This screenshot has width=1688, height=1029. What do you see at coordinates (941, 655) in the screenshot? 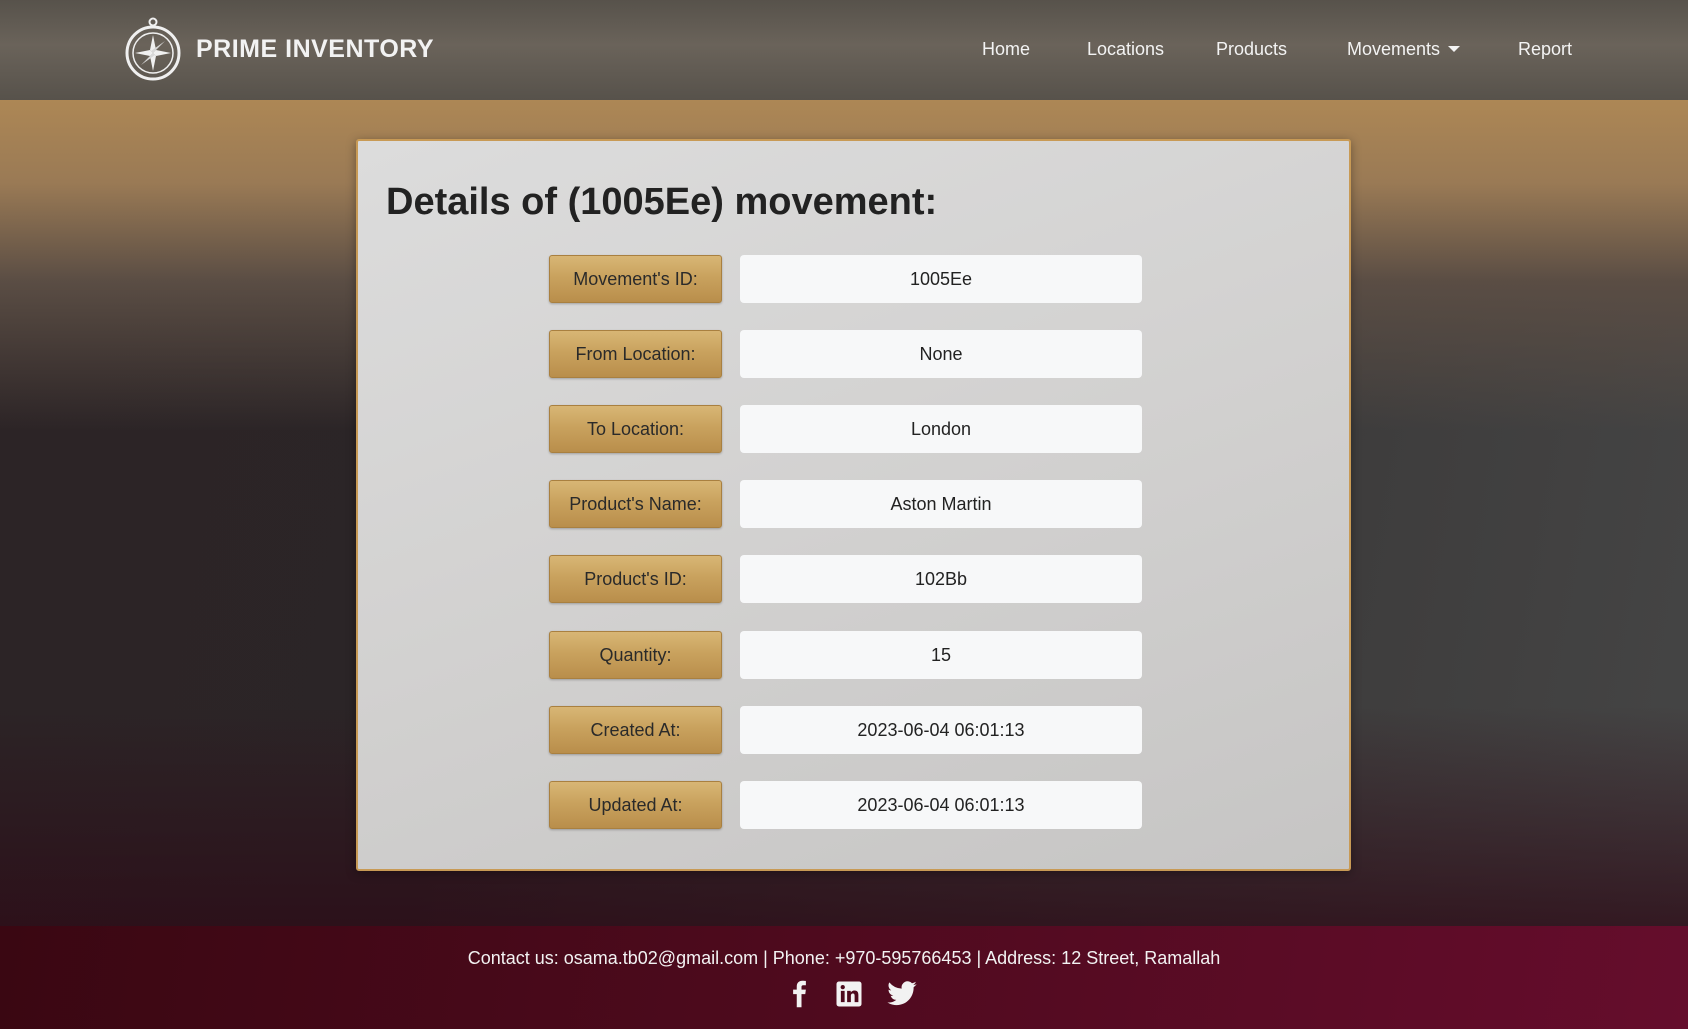
I see `detail-value: 15` at bounding box center [941, 655].